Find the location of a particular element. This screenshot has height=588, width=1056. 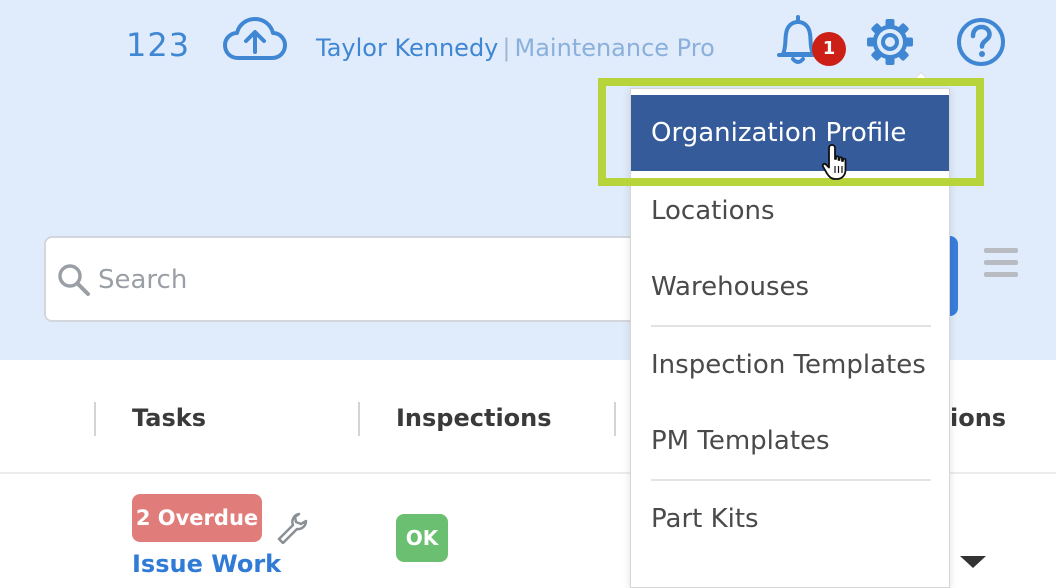

dropdown-pointer is located at coordinates (921, 76).